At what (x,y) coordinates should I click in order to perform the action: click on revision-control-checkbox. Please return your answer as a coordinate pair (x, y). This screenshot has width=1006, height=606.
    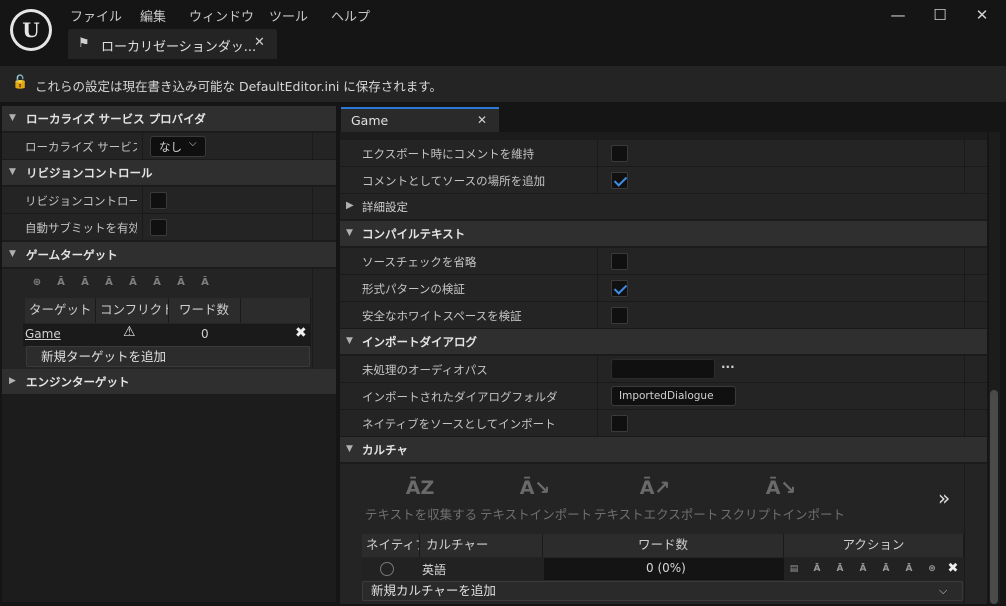
    Looking at the image, I should click on (158, 200).